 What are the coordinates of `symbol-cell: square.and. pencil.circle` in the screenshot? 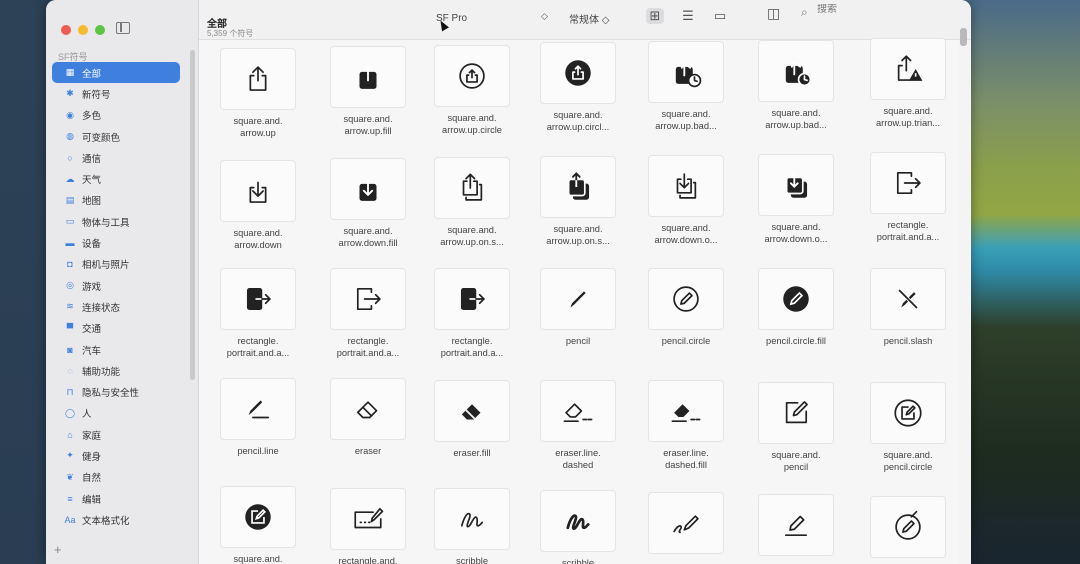 It's located at (908, 427).